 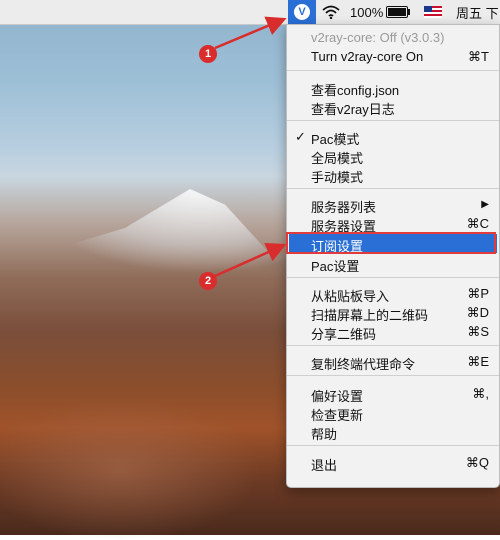 What do you see at coordinates (250, 147) in the screenshot?
I see `annotation-arrows` at bounding box center [250, 147].